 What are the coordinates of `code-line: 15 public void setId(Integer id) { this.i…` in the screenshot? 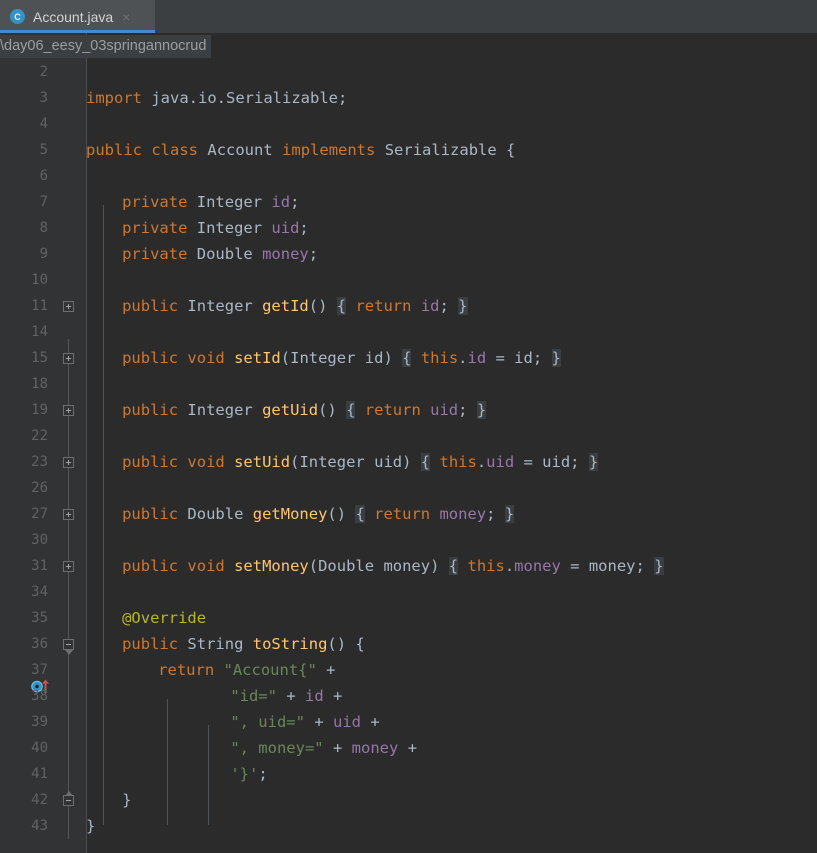 It's located at (408, 358).